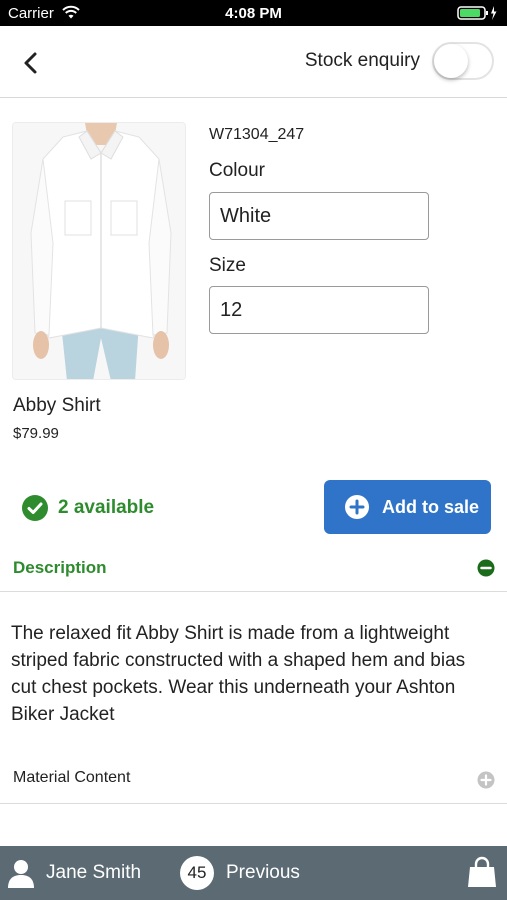  I want to click on toggle-knob, so click(451, 61).